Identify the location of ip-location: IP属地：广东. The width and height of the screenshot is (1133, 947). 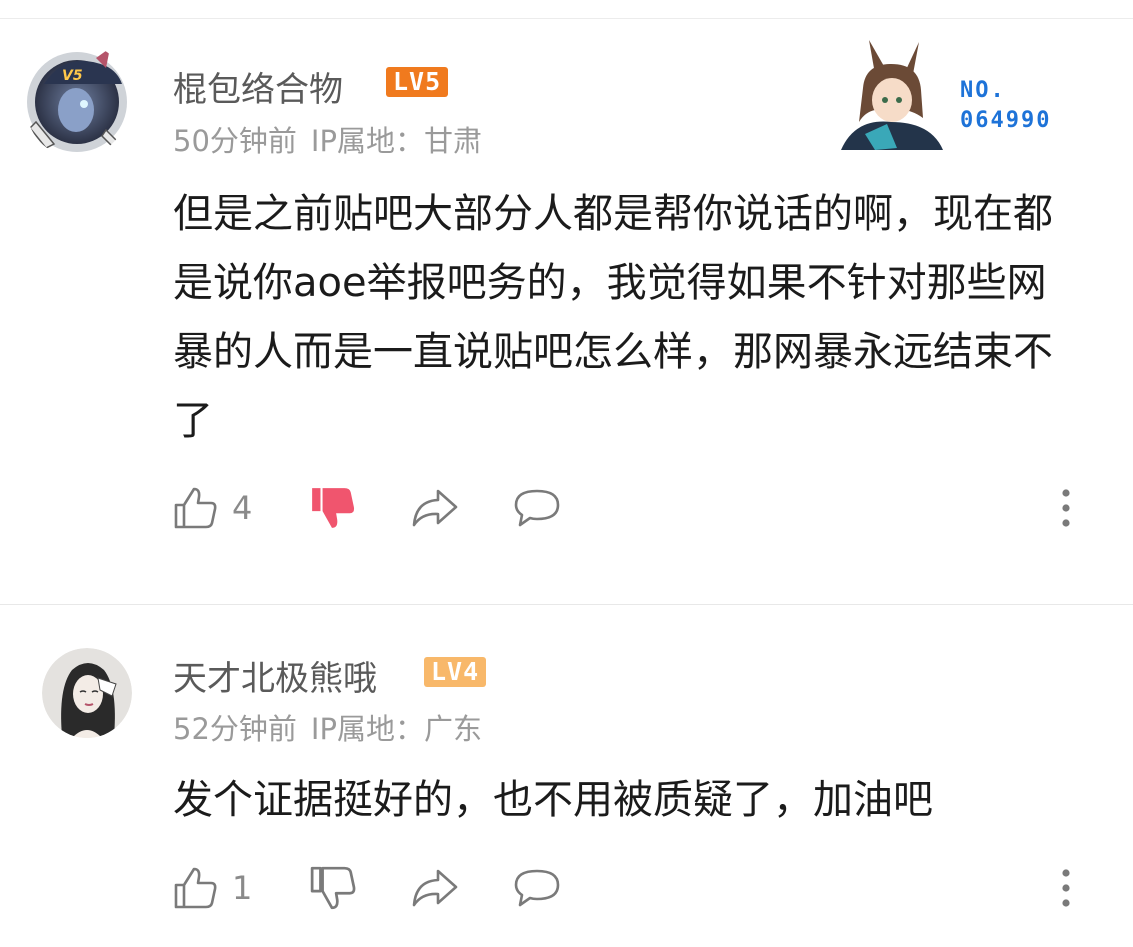
(396, 729).